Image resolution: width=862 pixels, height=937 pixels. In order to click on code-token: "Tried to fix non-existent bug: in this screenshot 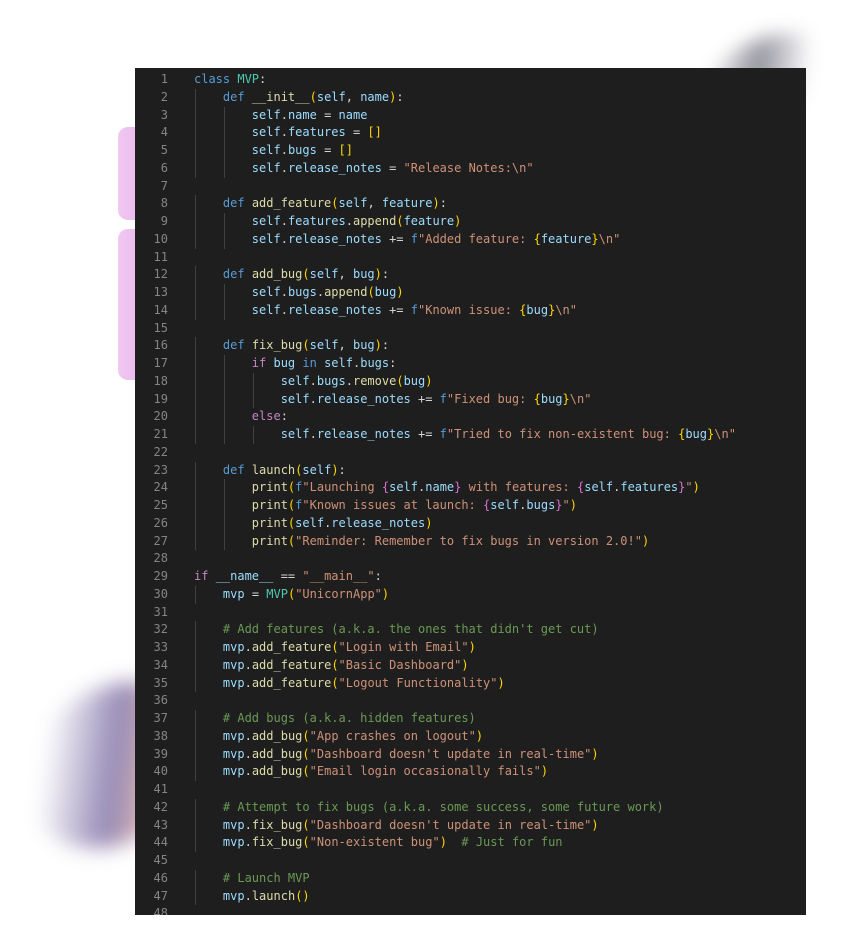, I will do `click(562, 434)`.